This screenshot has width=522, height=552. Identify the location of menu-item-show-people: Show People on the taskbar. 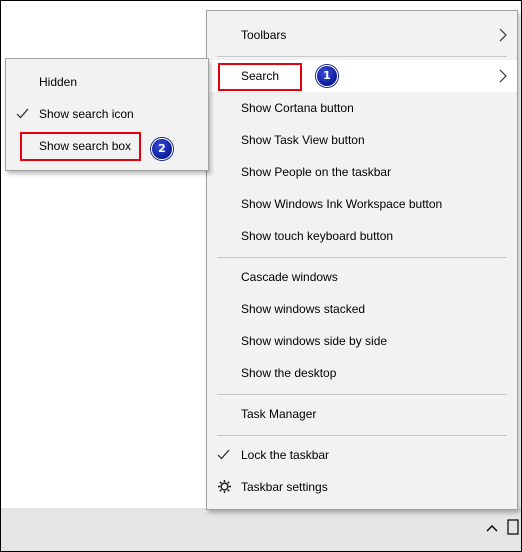
(362, 172).